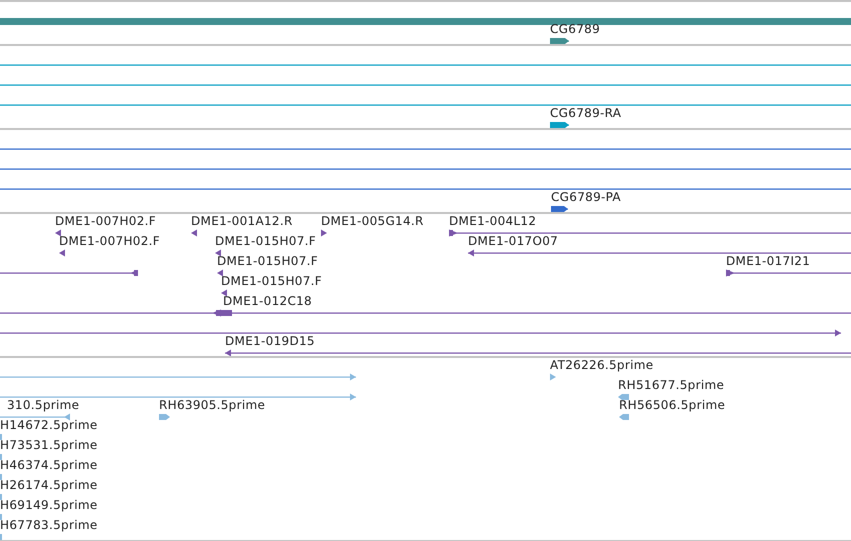 This screenshot has height=541, width=851. What do you see at coordinates (768, 261) in the screenshot?
I see `feature-label: DME1-017I21` at bounding box center [768, 261].